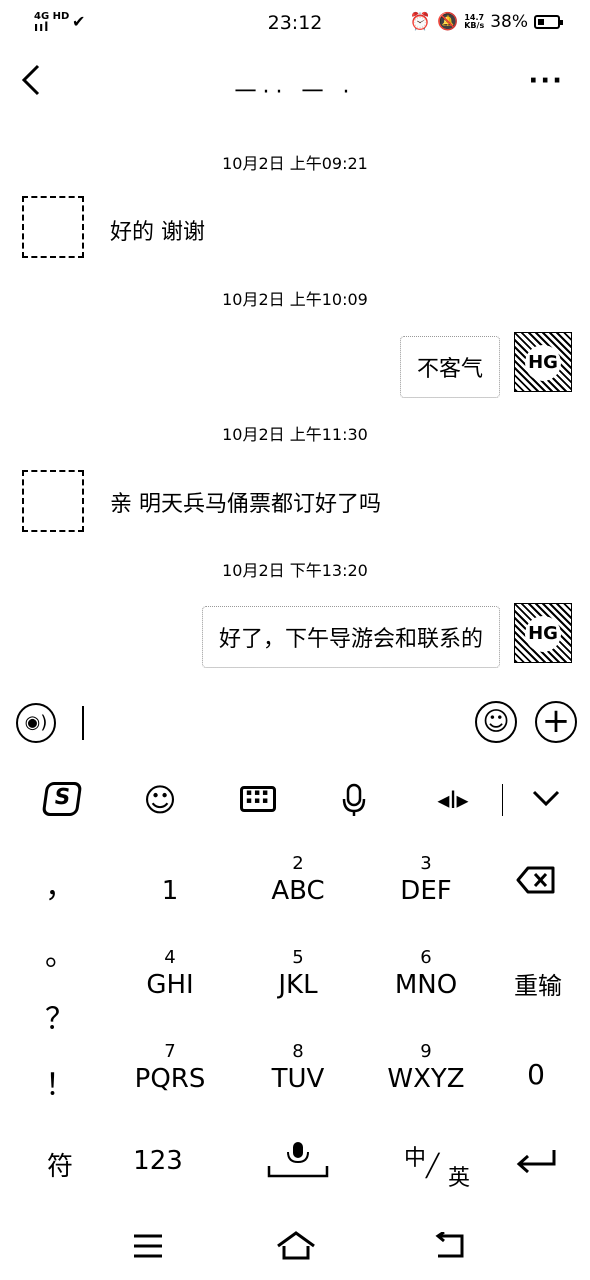 The image size is (590, 1280). I want to click on key-jkl: 5 JKL, so click(298, 973).